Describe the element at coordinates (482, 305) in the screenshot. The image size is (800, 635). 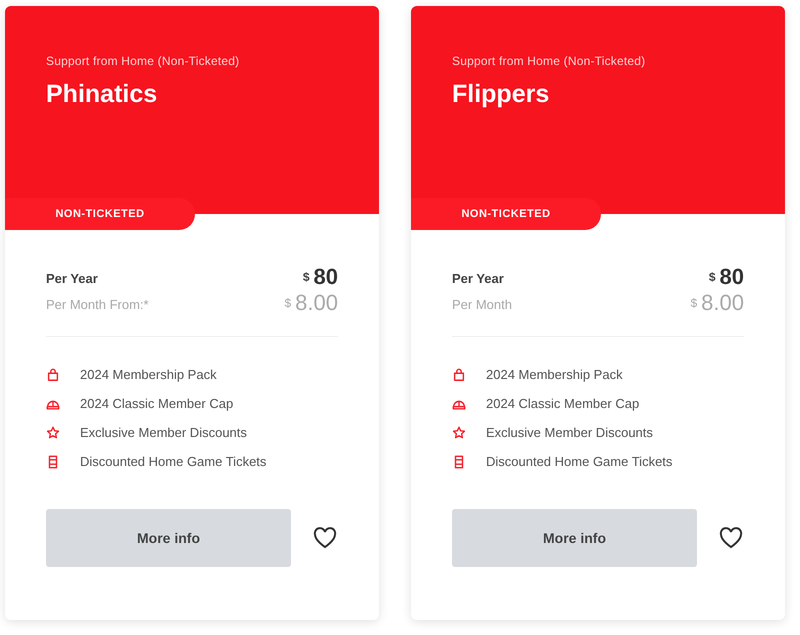
I see `price-label: Per Month` at that location.